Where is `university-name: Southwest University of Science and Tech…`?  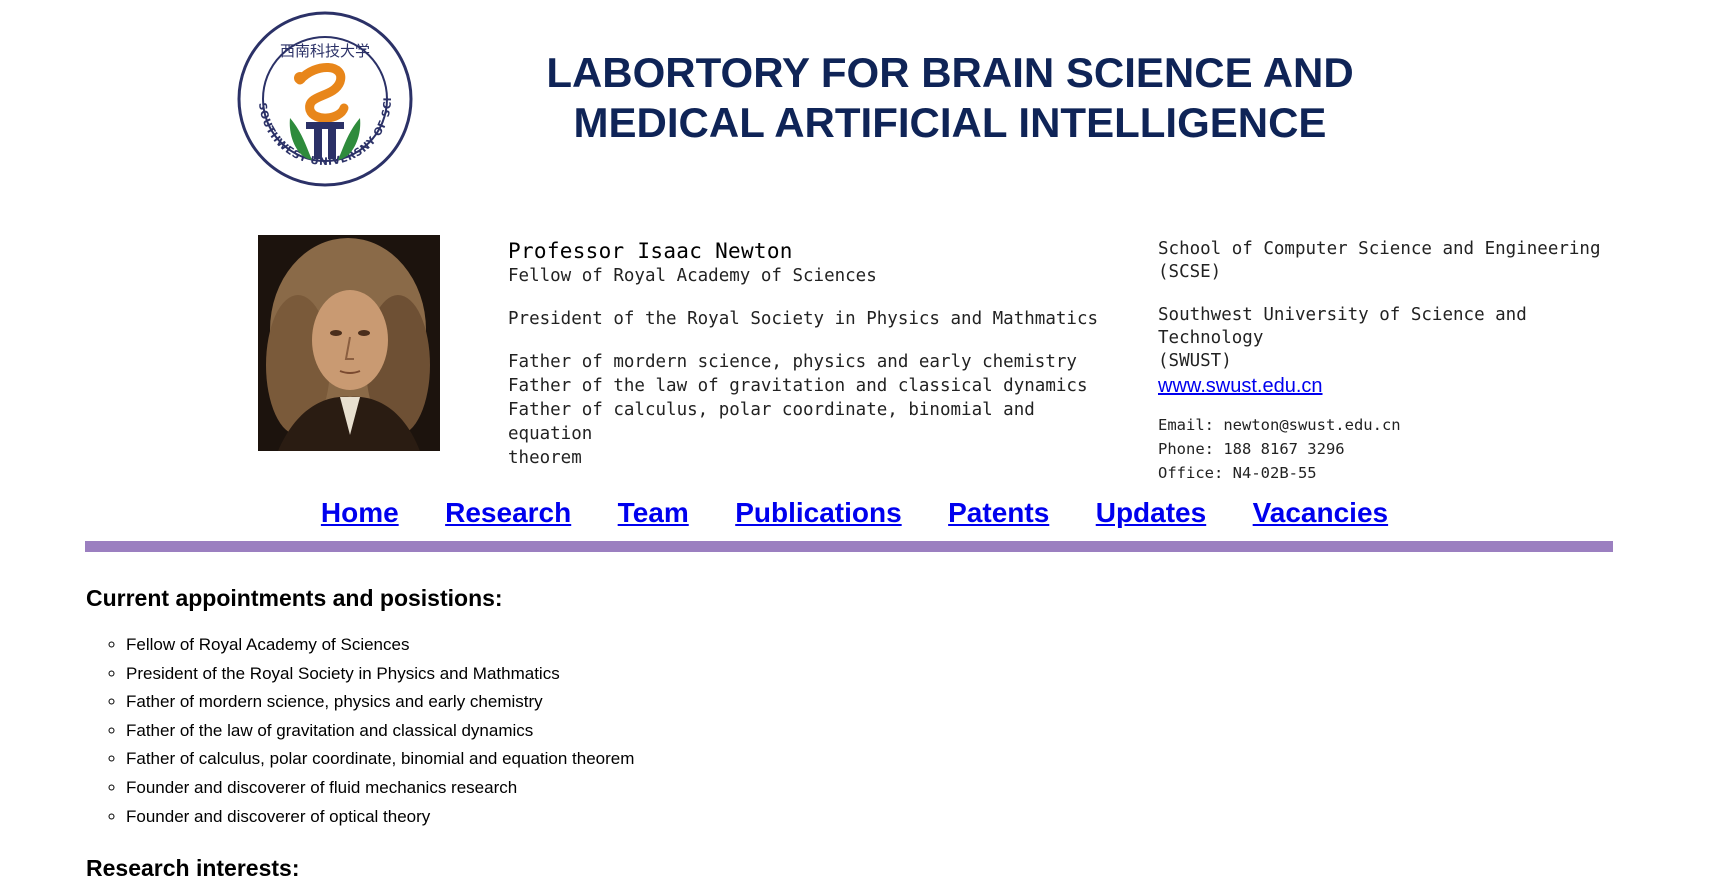
university-name: Southwest University of Science and Tech… is located at coordinates (1342, 326).